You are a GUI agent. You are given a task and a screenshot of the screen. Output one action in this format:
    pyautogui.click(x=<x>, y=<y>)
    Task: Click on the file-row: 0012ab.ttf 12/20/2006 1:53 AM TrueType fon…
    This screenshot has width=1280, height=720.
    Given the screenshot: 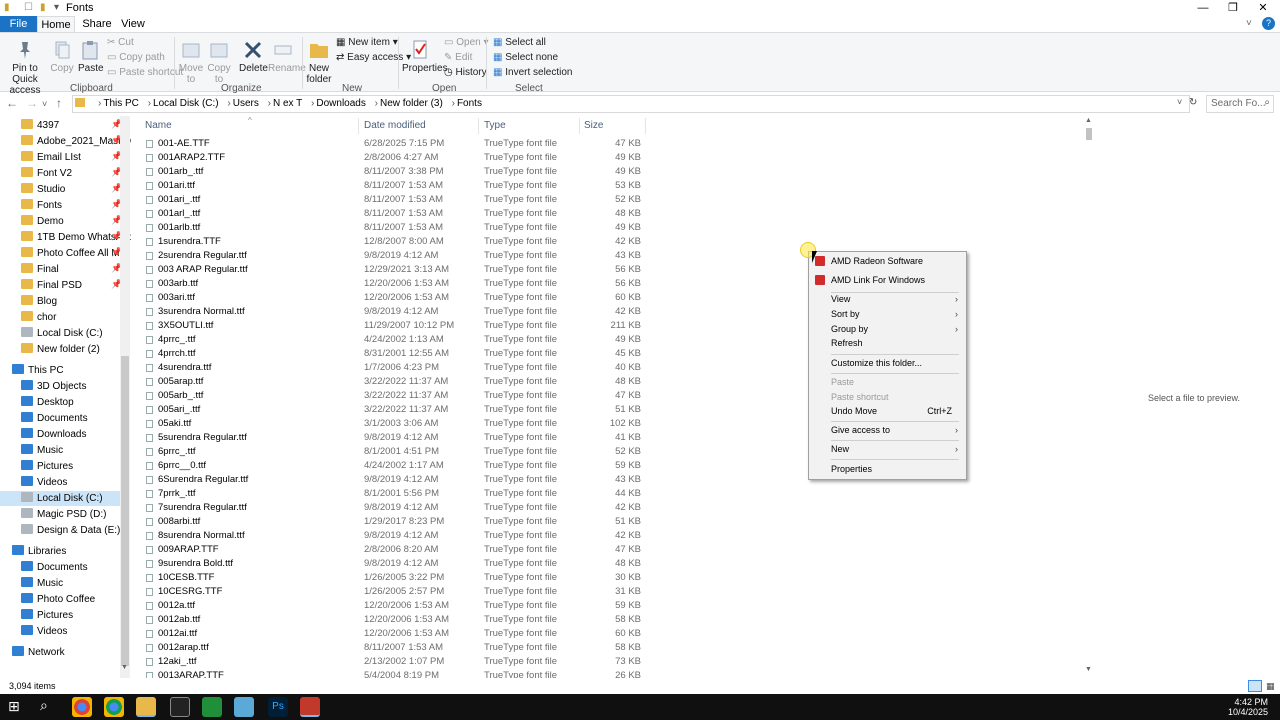 What is the action you would take?
    pyautogui.click(x=391, y=620)
    